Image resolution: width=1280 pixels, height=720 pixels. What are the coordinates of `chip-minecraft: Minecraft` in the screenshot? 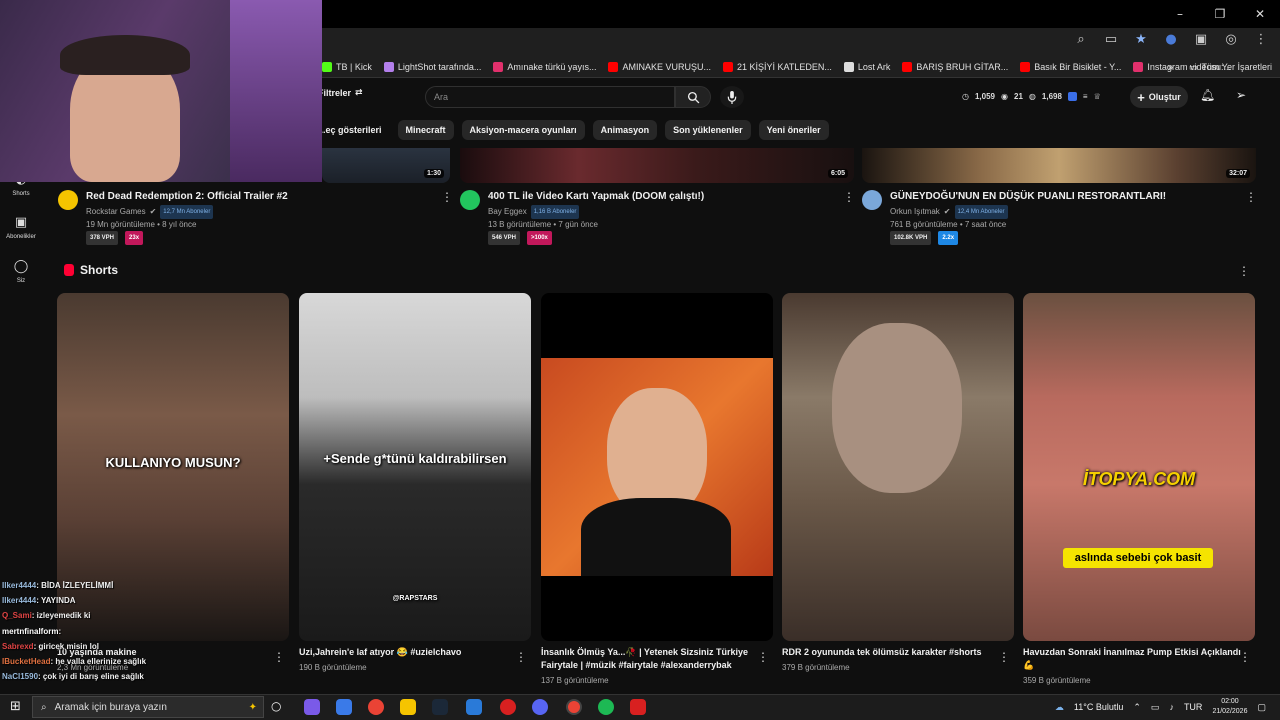 It's located at (425, 130).